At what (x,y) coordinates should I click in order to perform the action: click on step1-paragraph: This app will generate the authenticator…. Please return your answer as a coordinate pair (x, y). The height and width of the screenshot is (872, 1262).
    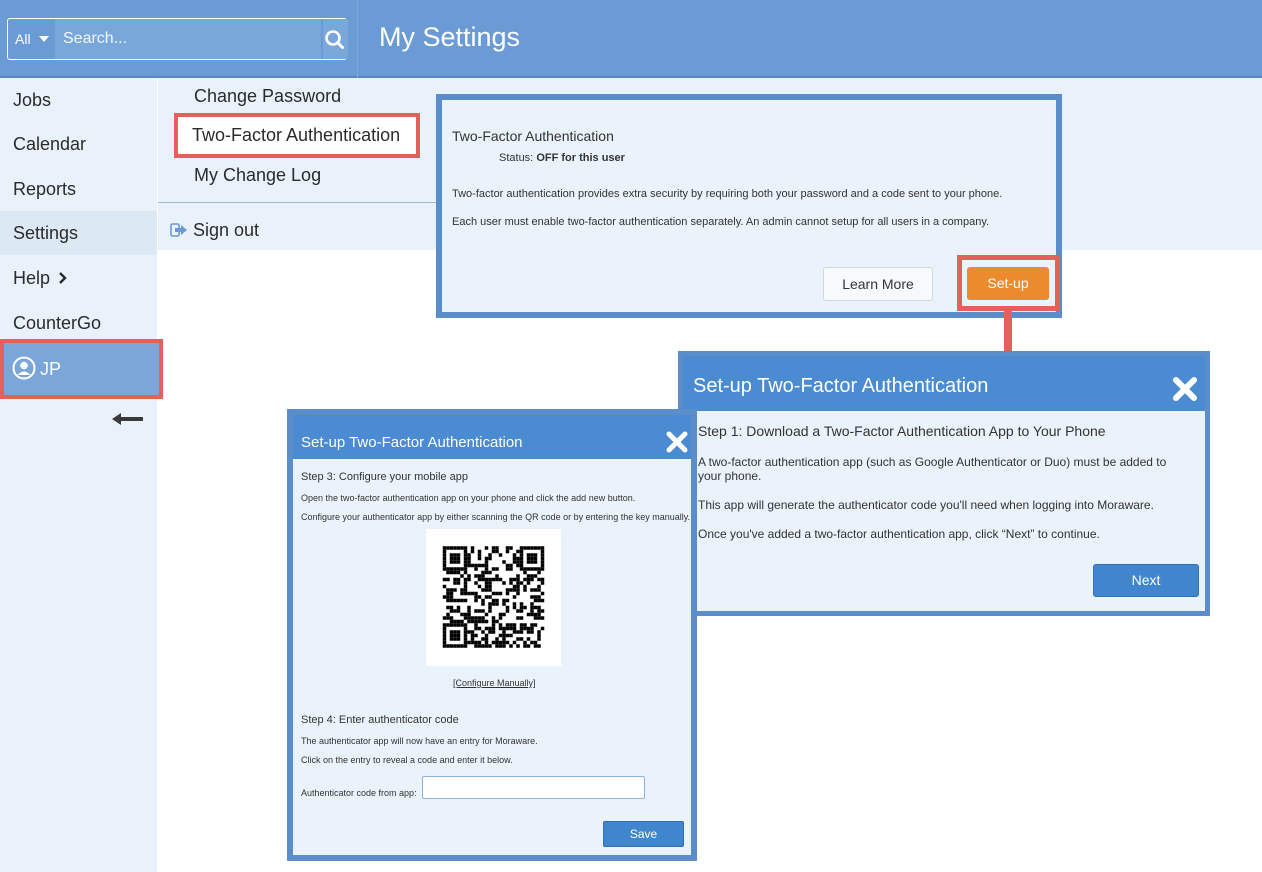
    Looking at the image, I should click on (926, 505).